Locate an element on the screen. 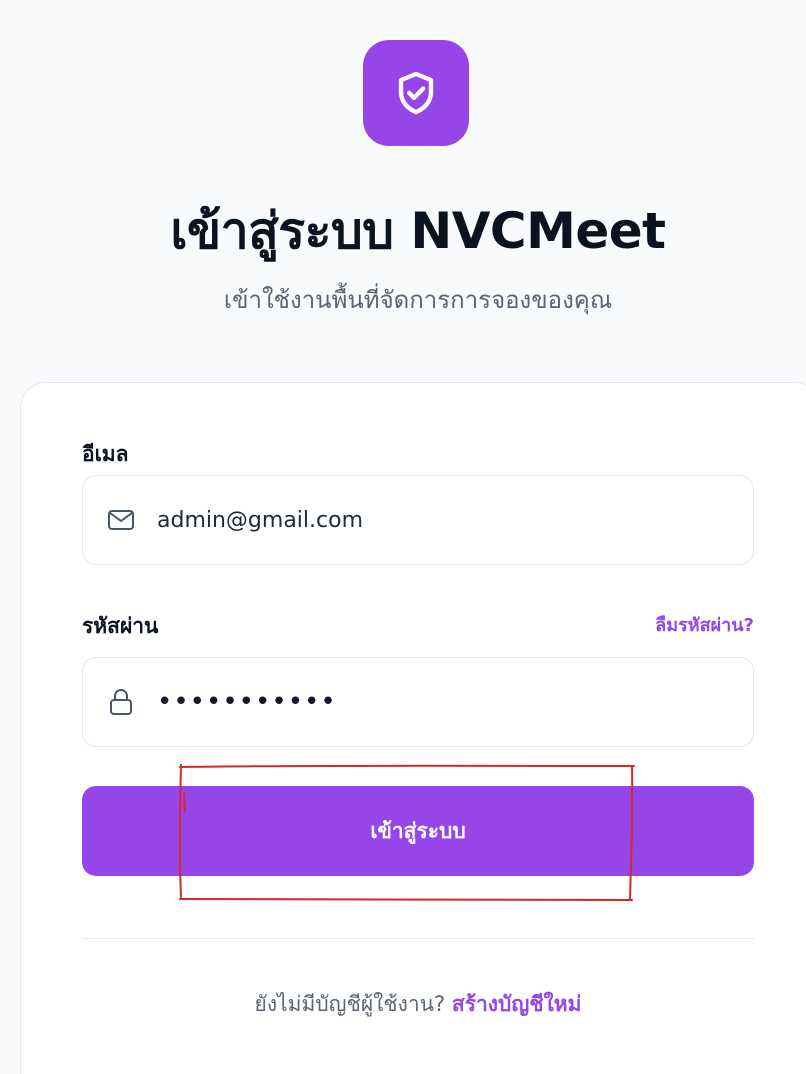 This screenshot has height=1074, width=806. page-subtitle: เข้าใช้งานพื้นที่จัดการการจองของคุณ is located at coordinates (418, 300).